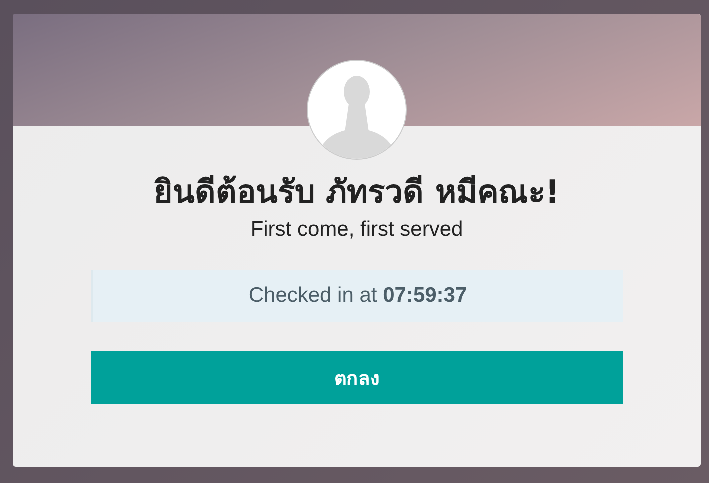 This screenshot has width=709, height=483. What do you see at coordinates (357, 110) in the screenshot?
I see `avatar-icon` at bounding box center [357, 110].